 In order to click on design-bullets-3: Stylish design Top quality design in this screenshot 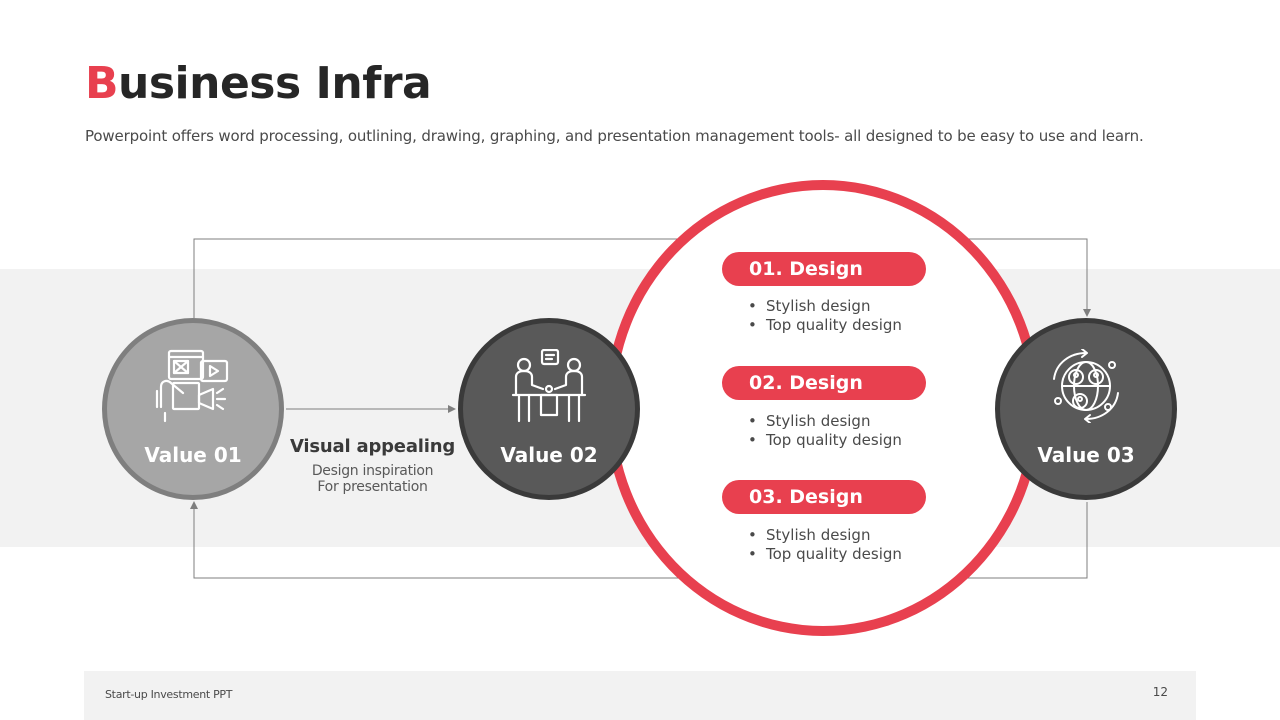, I will do `click(825, 545)`.